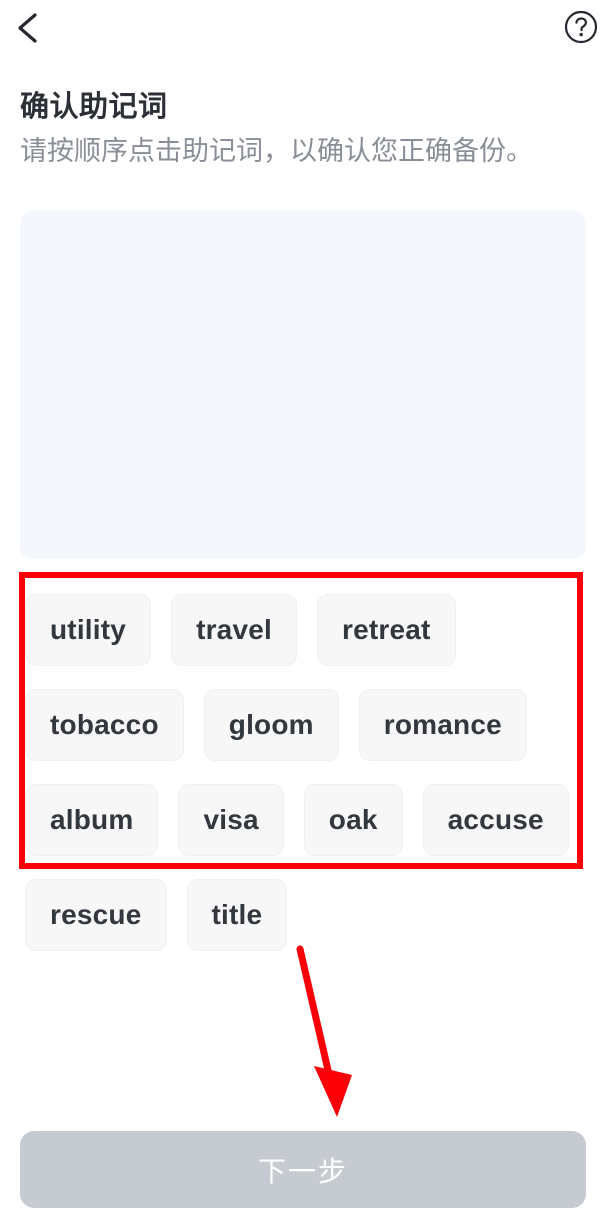 Image resolution: width=610 pixels, height=1224 pixels. I want to click on page-subtitle: 请按顺序点击助记词，以确认您正确备份。, so click(276, 151).